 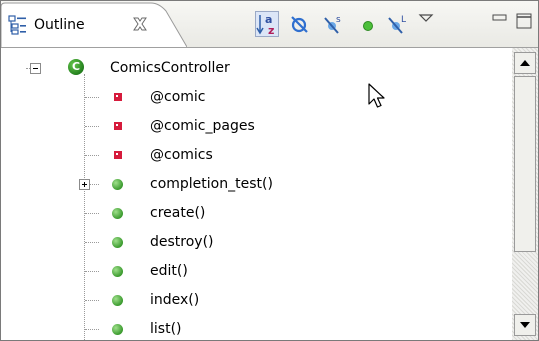 What do you see at coordinates (256, 155) in the screenshot?
I see `tree-item-row: @comics` at bounding box center [256, 155].